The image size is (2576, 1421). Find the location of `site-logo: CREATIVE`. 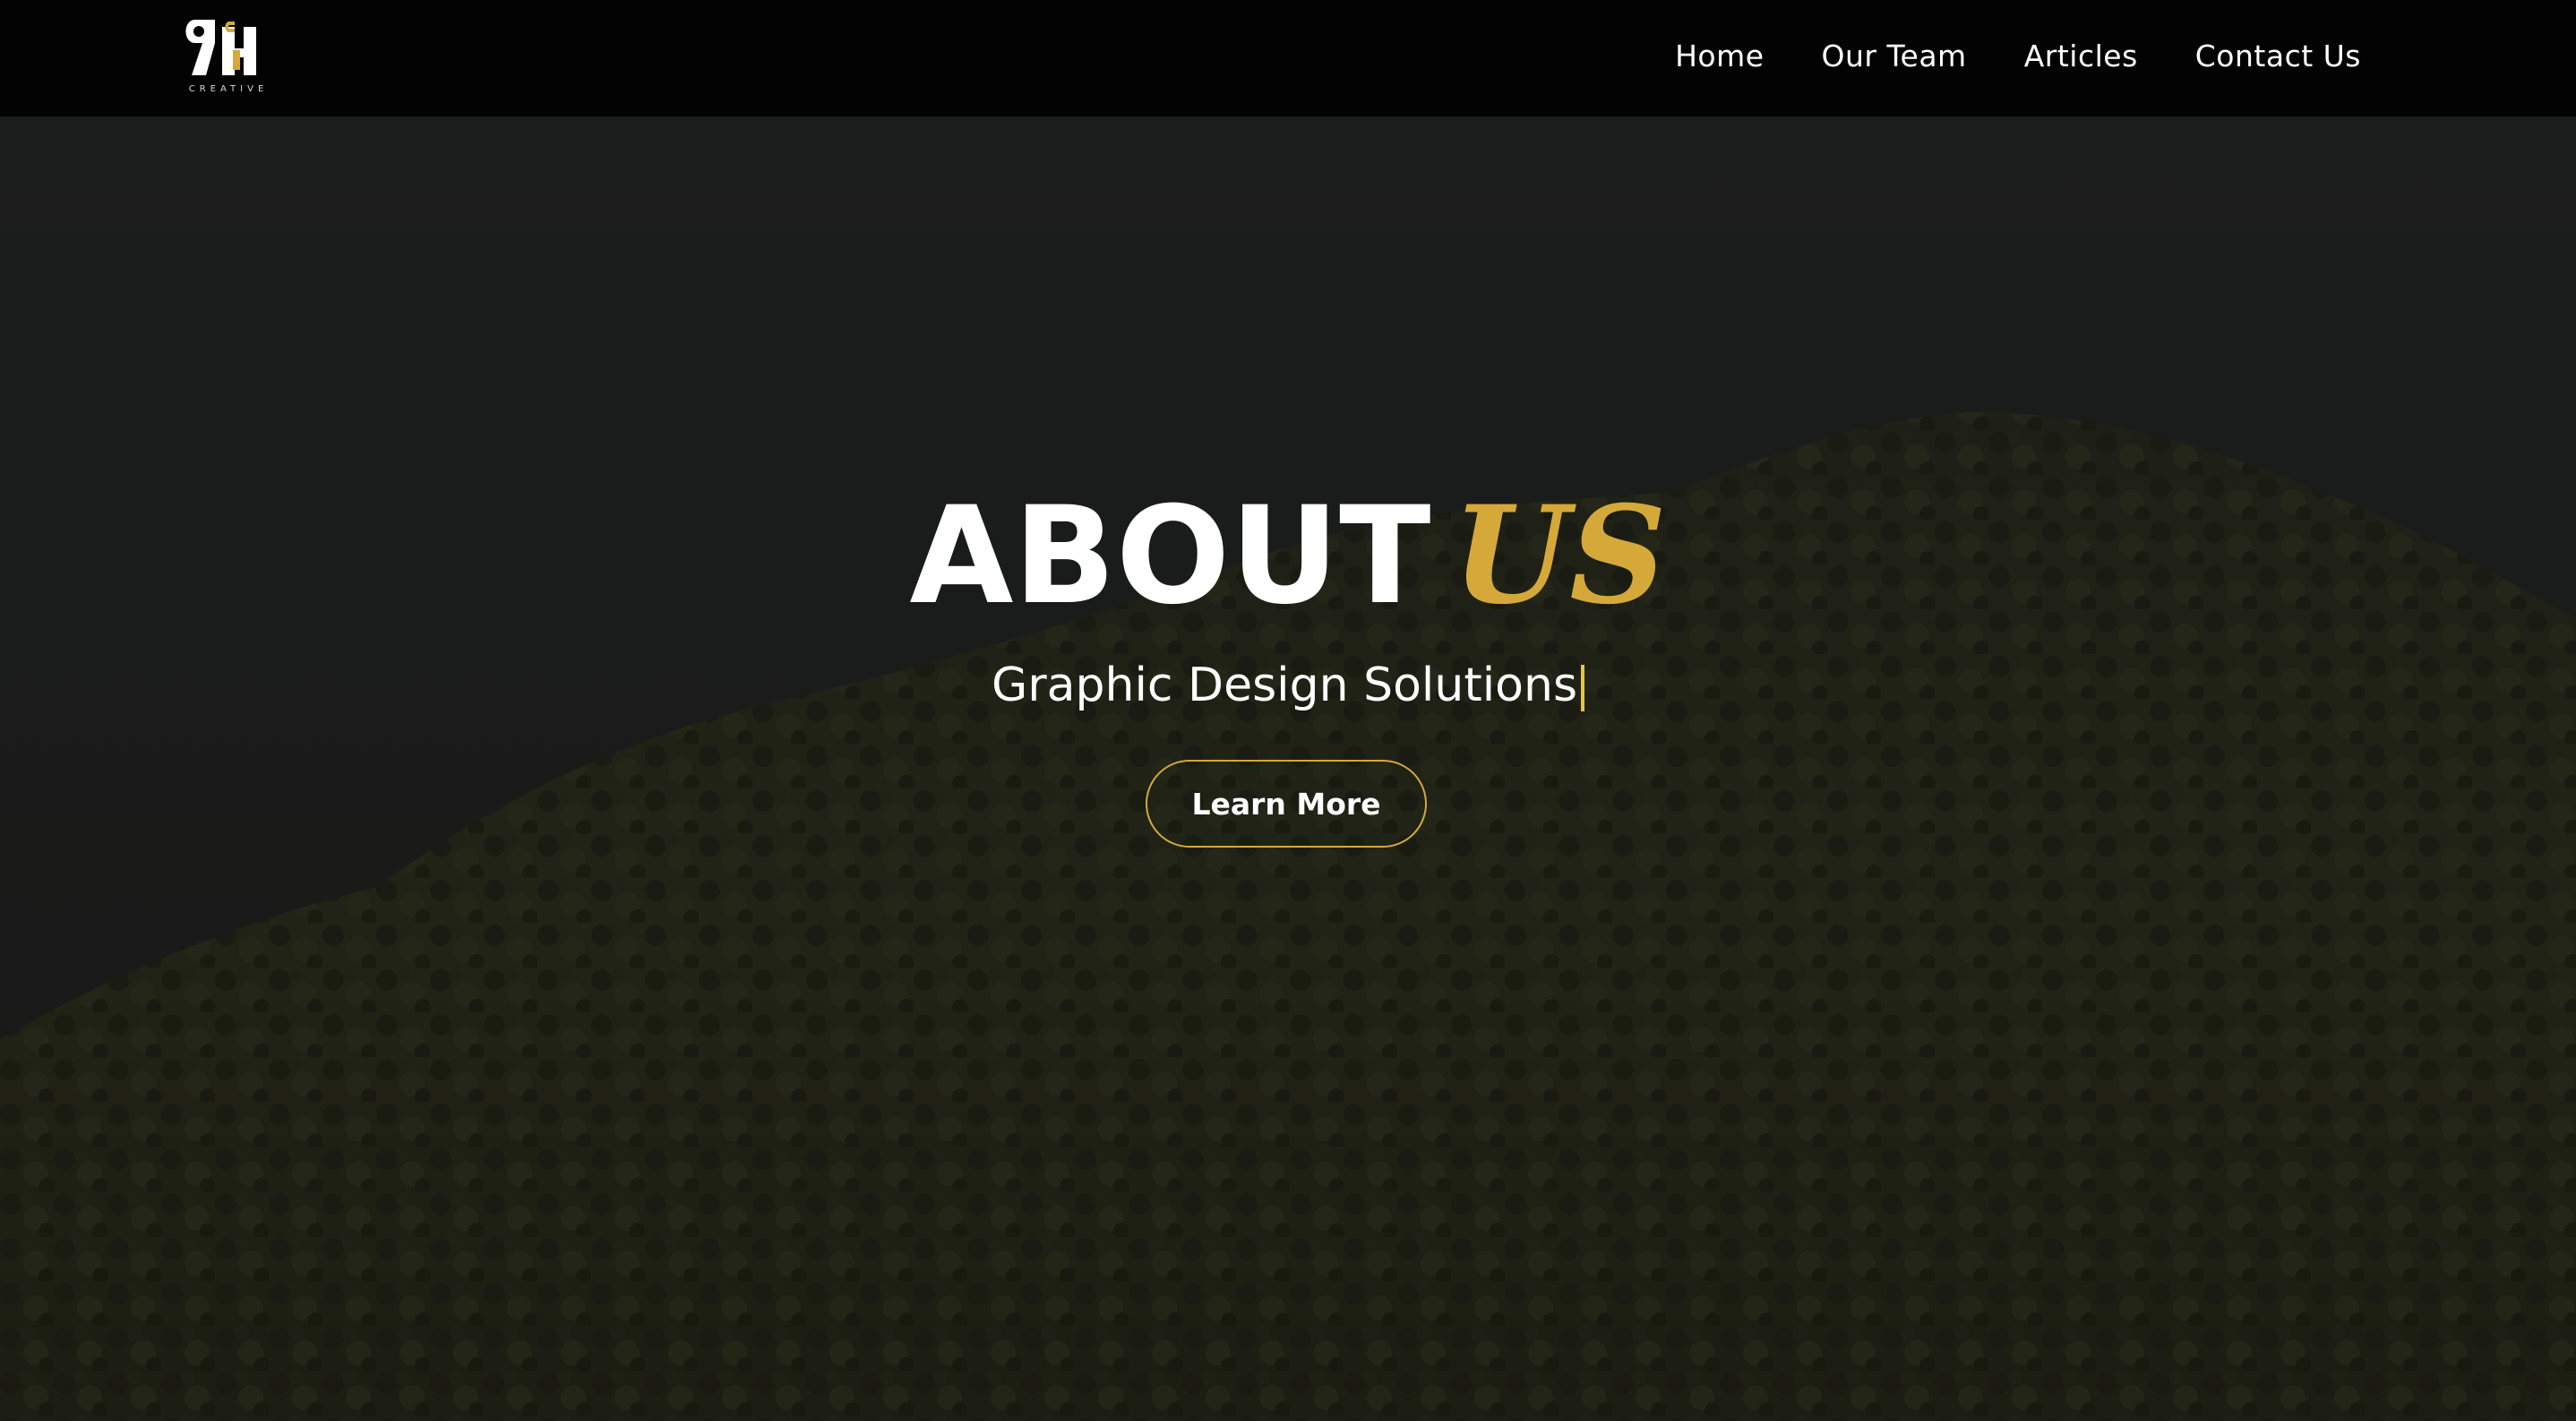

site-logo: CREATIVE is located at coordinates (228, 57).